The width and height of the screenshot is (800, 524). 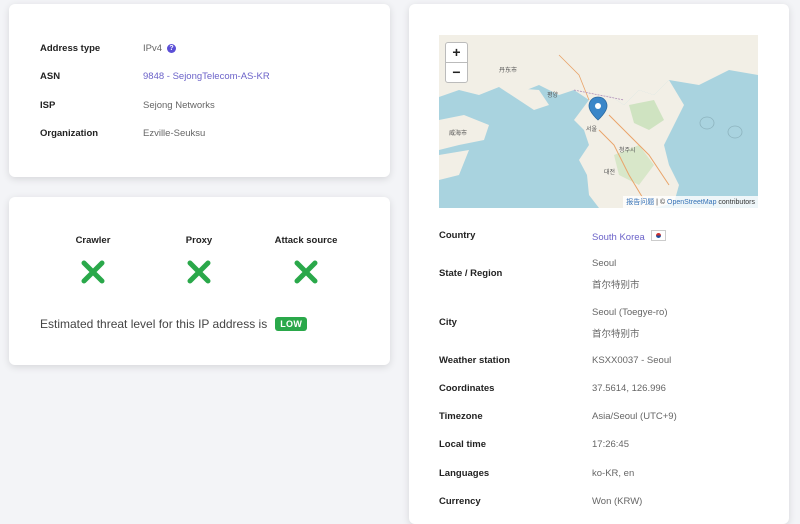 What do you see at coordinates (634, 416) in the screenshot?
I see `timezone-value: Asia/Seoul (UTC+9)` at bounding box center [634, 416].